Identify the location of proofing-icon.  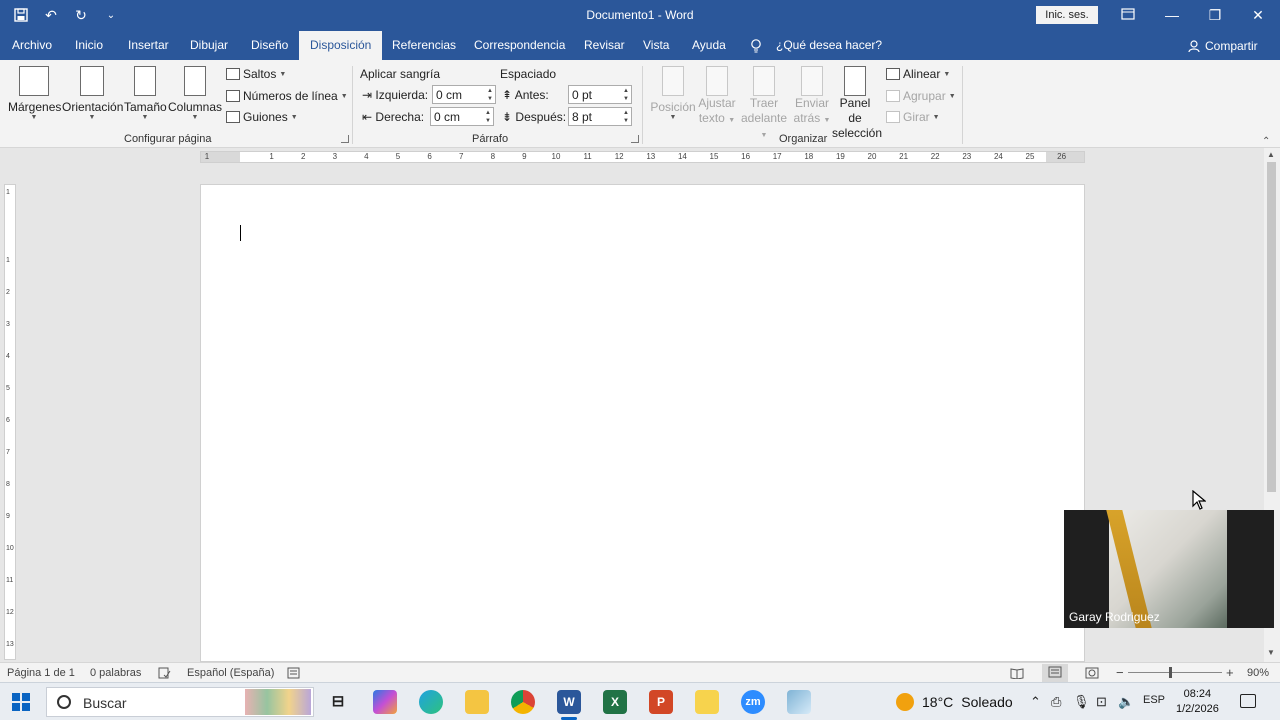
(164, 674).